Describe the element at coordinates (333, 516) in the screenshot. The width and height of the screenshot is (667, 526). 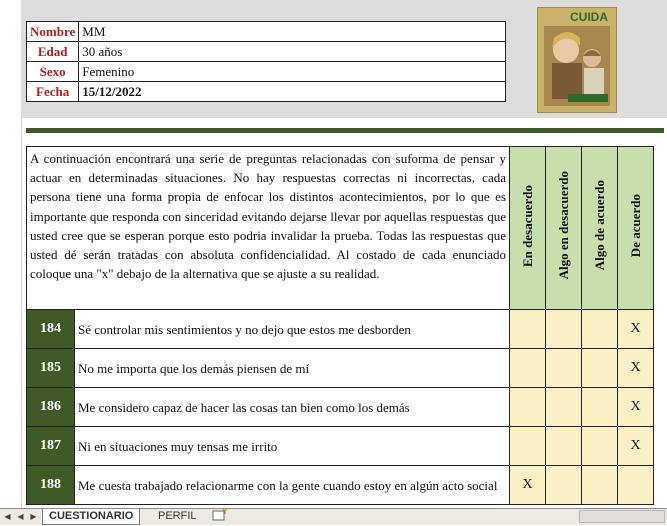
I see `sheet-tab-bar: ◀ ◀ ▶ CUESTIONARIO PERFIL` at that location.